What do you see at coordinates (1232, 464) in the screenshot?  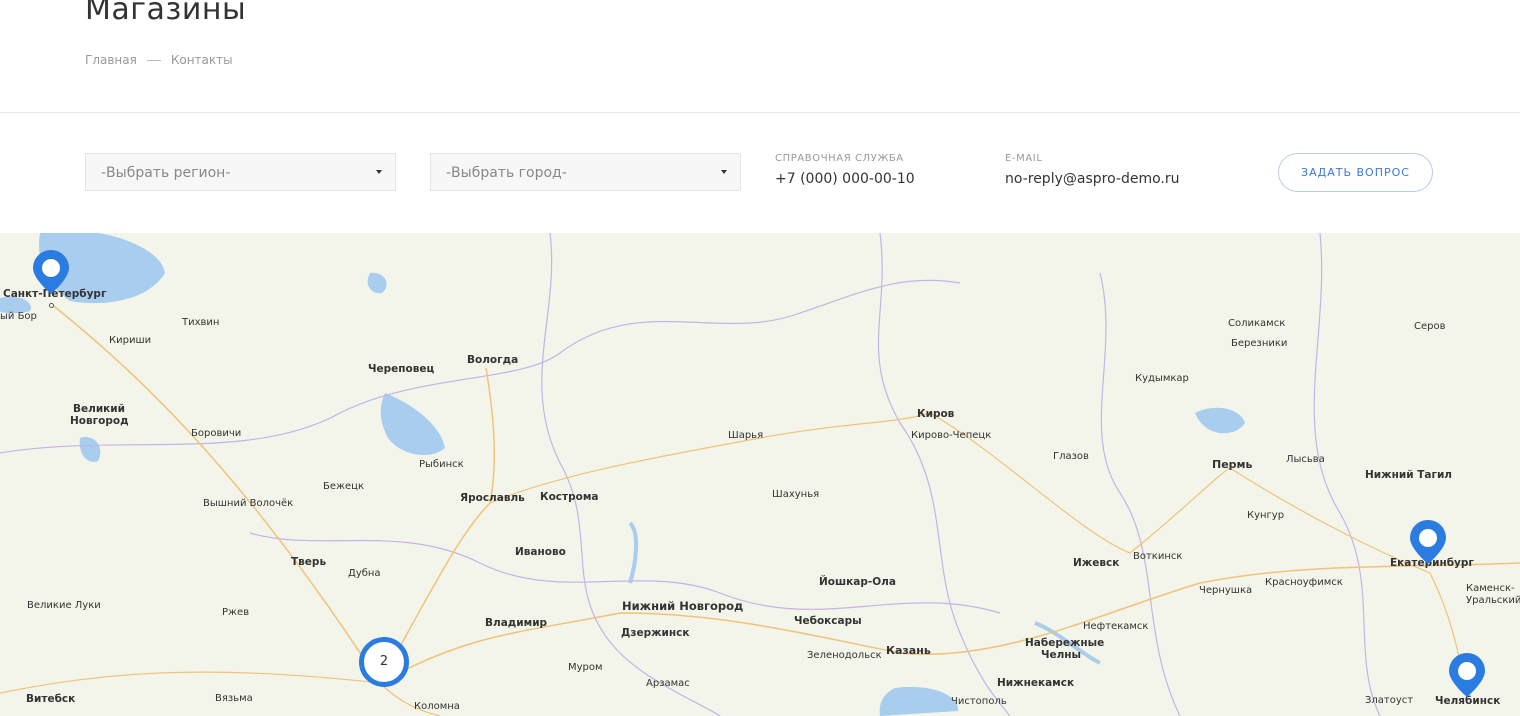 I see `city-label-perm: Пермь` at bounding box center [1232, 464].